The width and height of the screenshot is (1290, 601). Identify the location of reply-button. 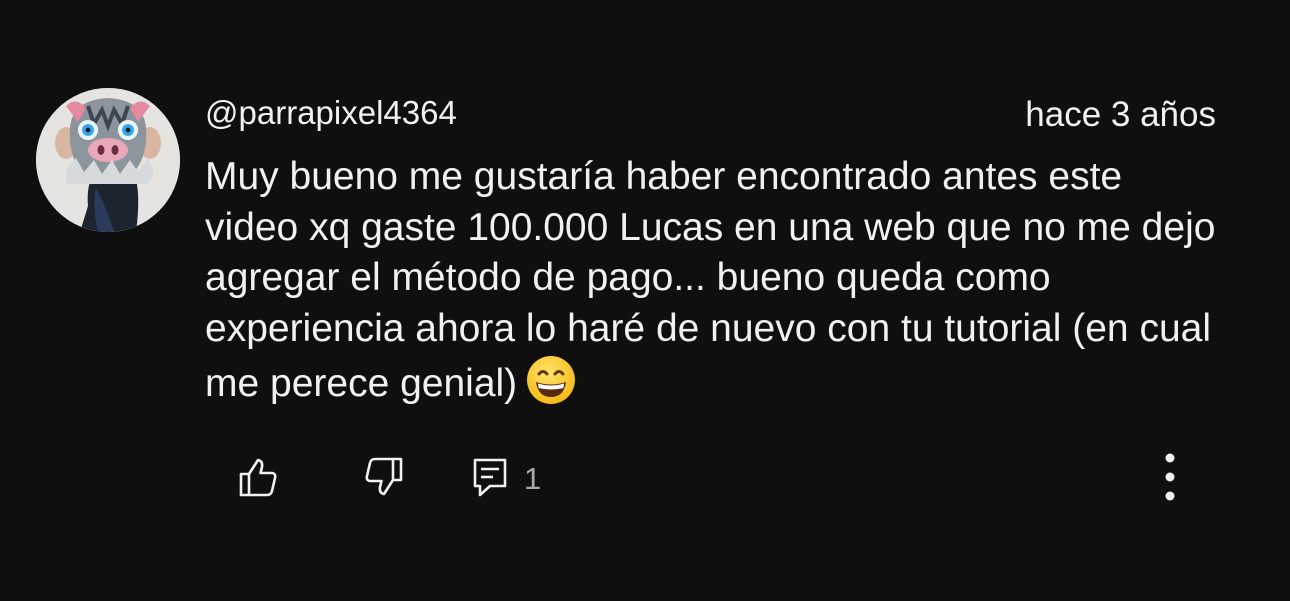
(490, 477).